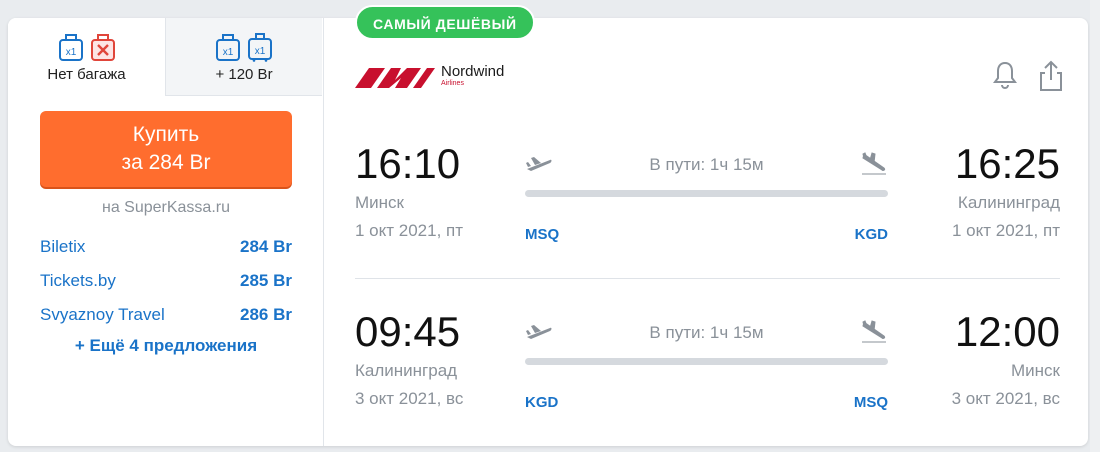  I want to click on tab-label: + 120 Br, so click(244, 74).